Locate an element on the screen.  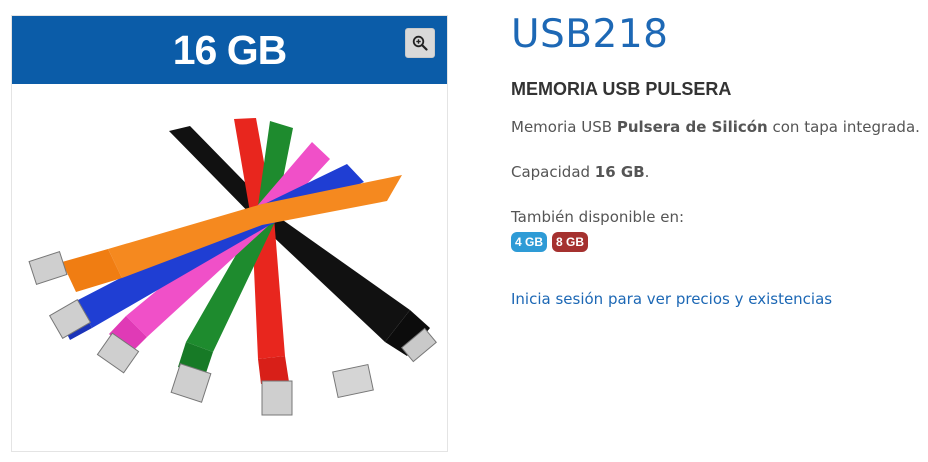
product-name: MEMORIA USB PULSERA is located at coordinates (621, 89).